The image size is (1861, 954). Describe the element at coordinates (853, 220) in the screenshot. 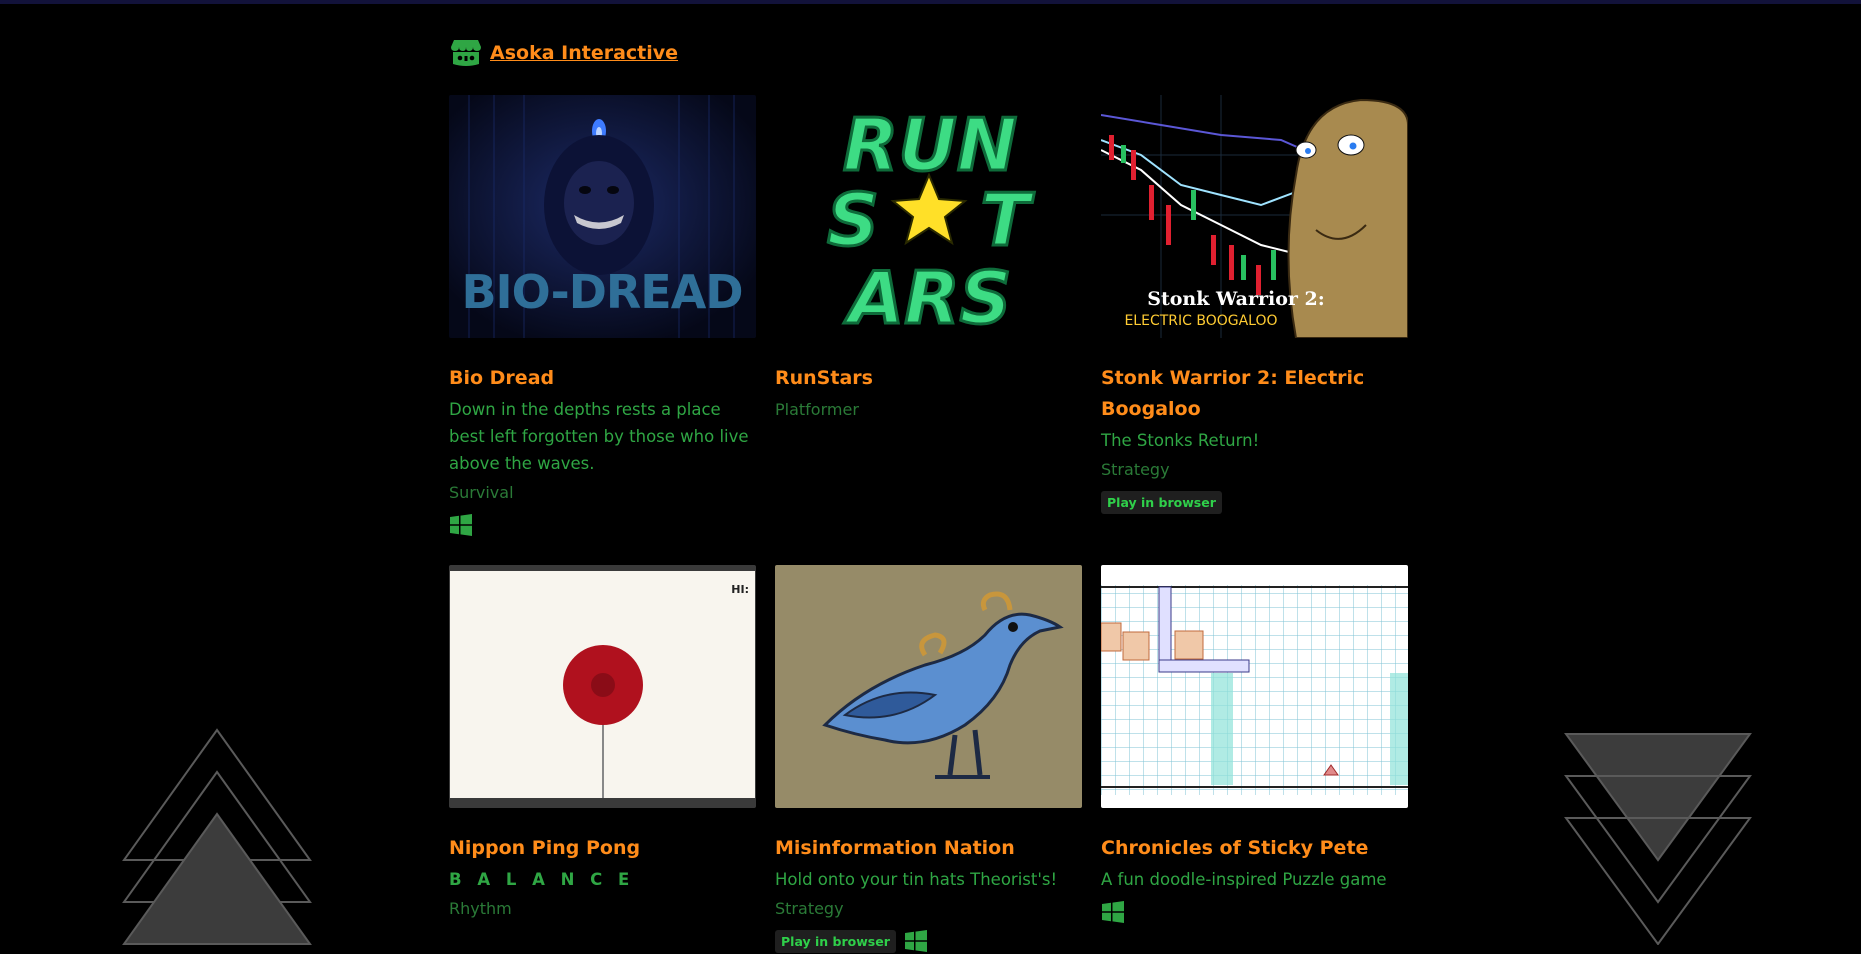

I see `thumb-text: S` at that location.